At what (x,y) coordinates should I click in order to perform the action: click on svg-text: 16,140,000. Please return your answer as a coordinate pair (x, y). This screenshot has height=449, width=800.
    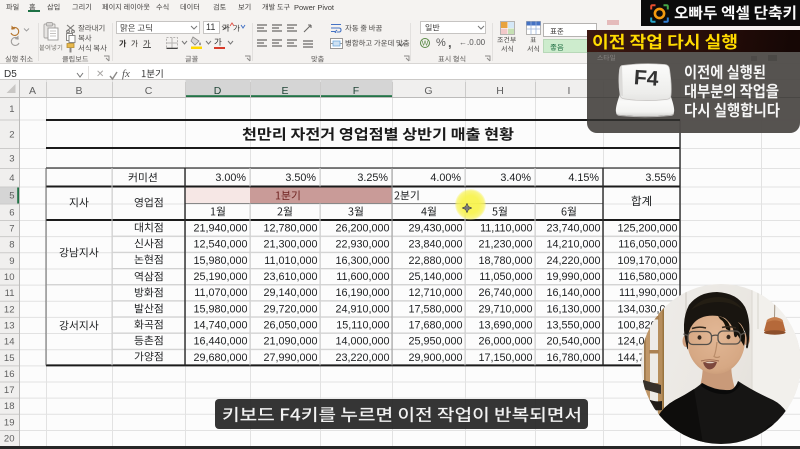
    Looking at the image, I should click on (573, 293).